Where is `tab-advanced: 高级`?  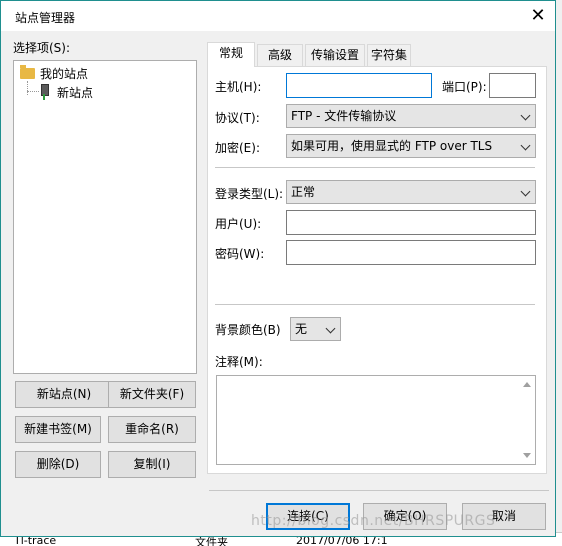 tab-advanced: 高级 is located at coordinates (280, 55).